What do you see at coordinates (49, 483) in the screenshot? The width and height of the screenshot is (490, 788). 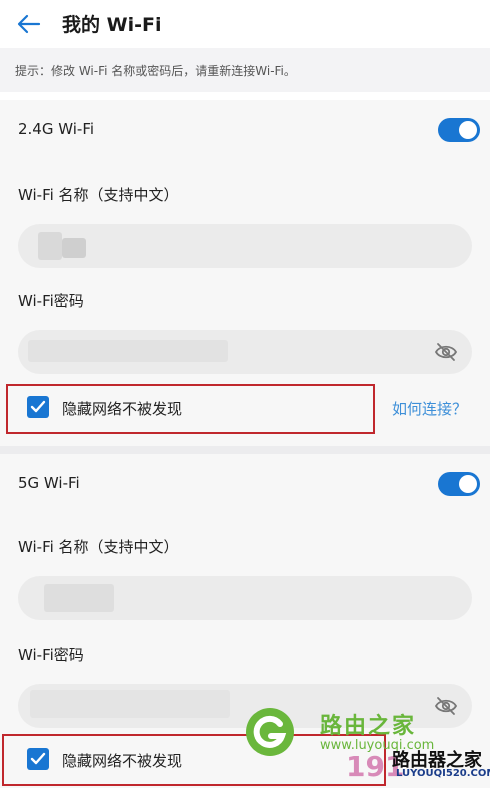 I see `band-label: 5G Wi-Fi` at bounding box center [49, 483].